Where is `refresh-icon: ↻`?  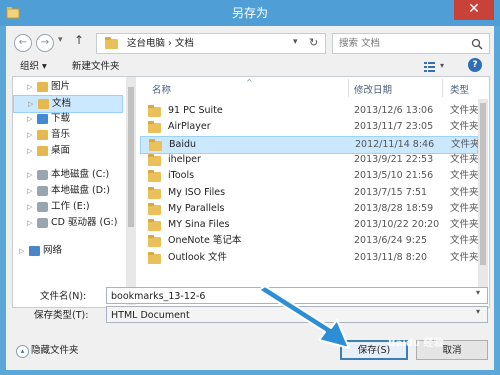 refresh-icon: ↻ is located at coordinates (313, 42).